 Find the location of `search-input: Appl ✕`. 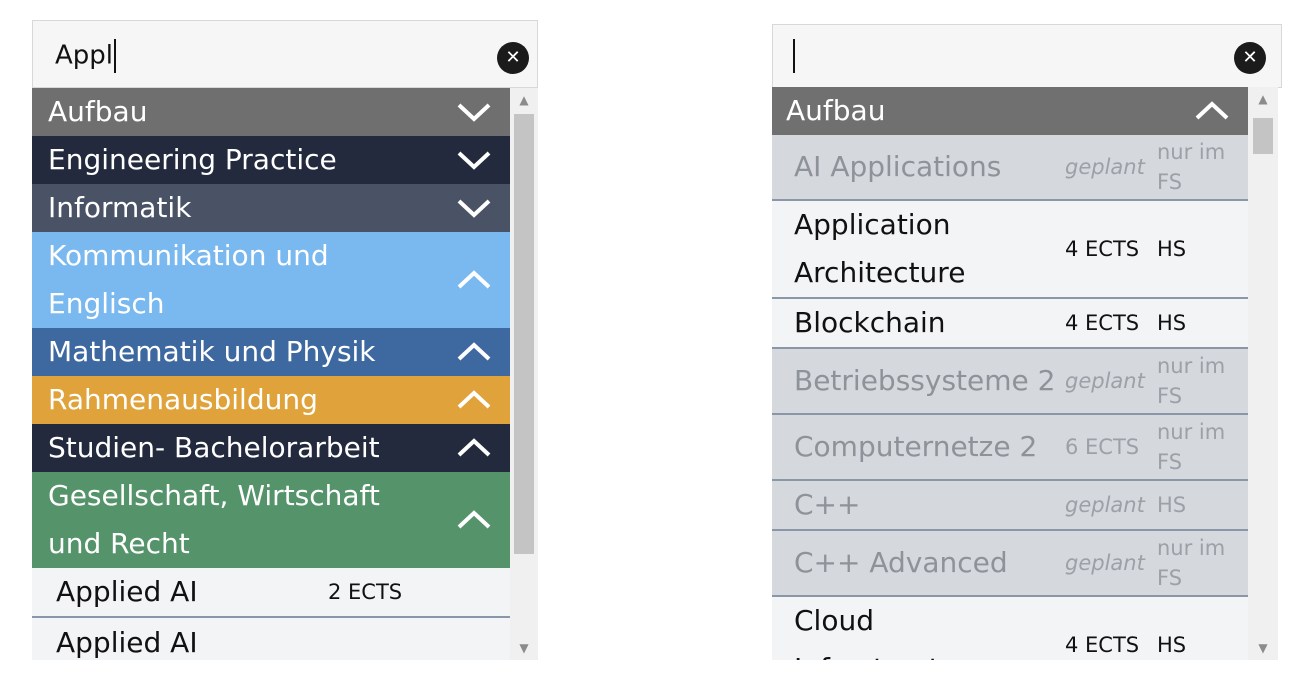

search-input: Appl ✕ is located at coordinates (285, 54).